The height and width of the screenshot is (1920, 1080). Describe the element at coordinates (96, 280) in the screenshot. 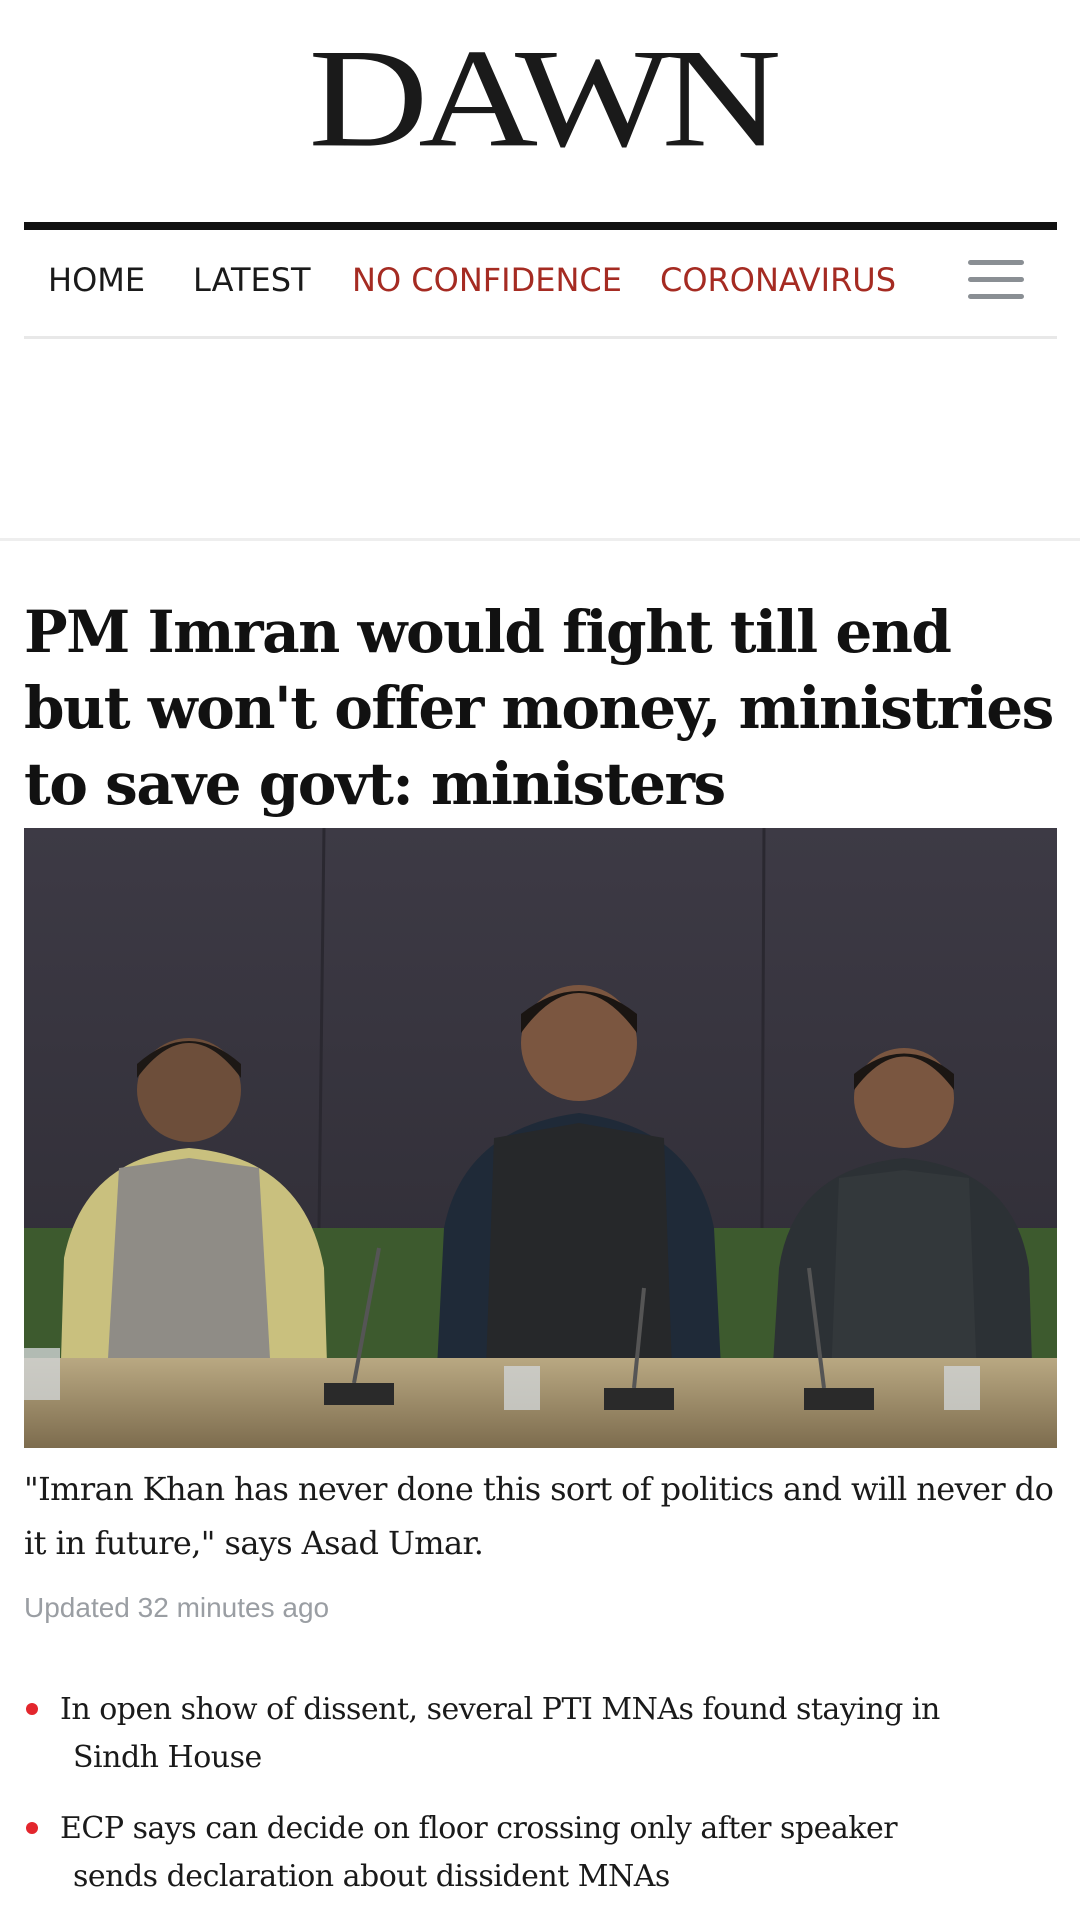

I see `nav-item-home: HOME` at that location.